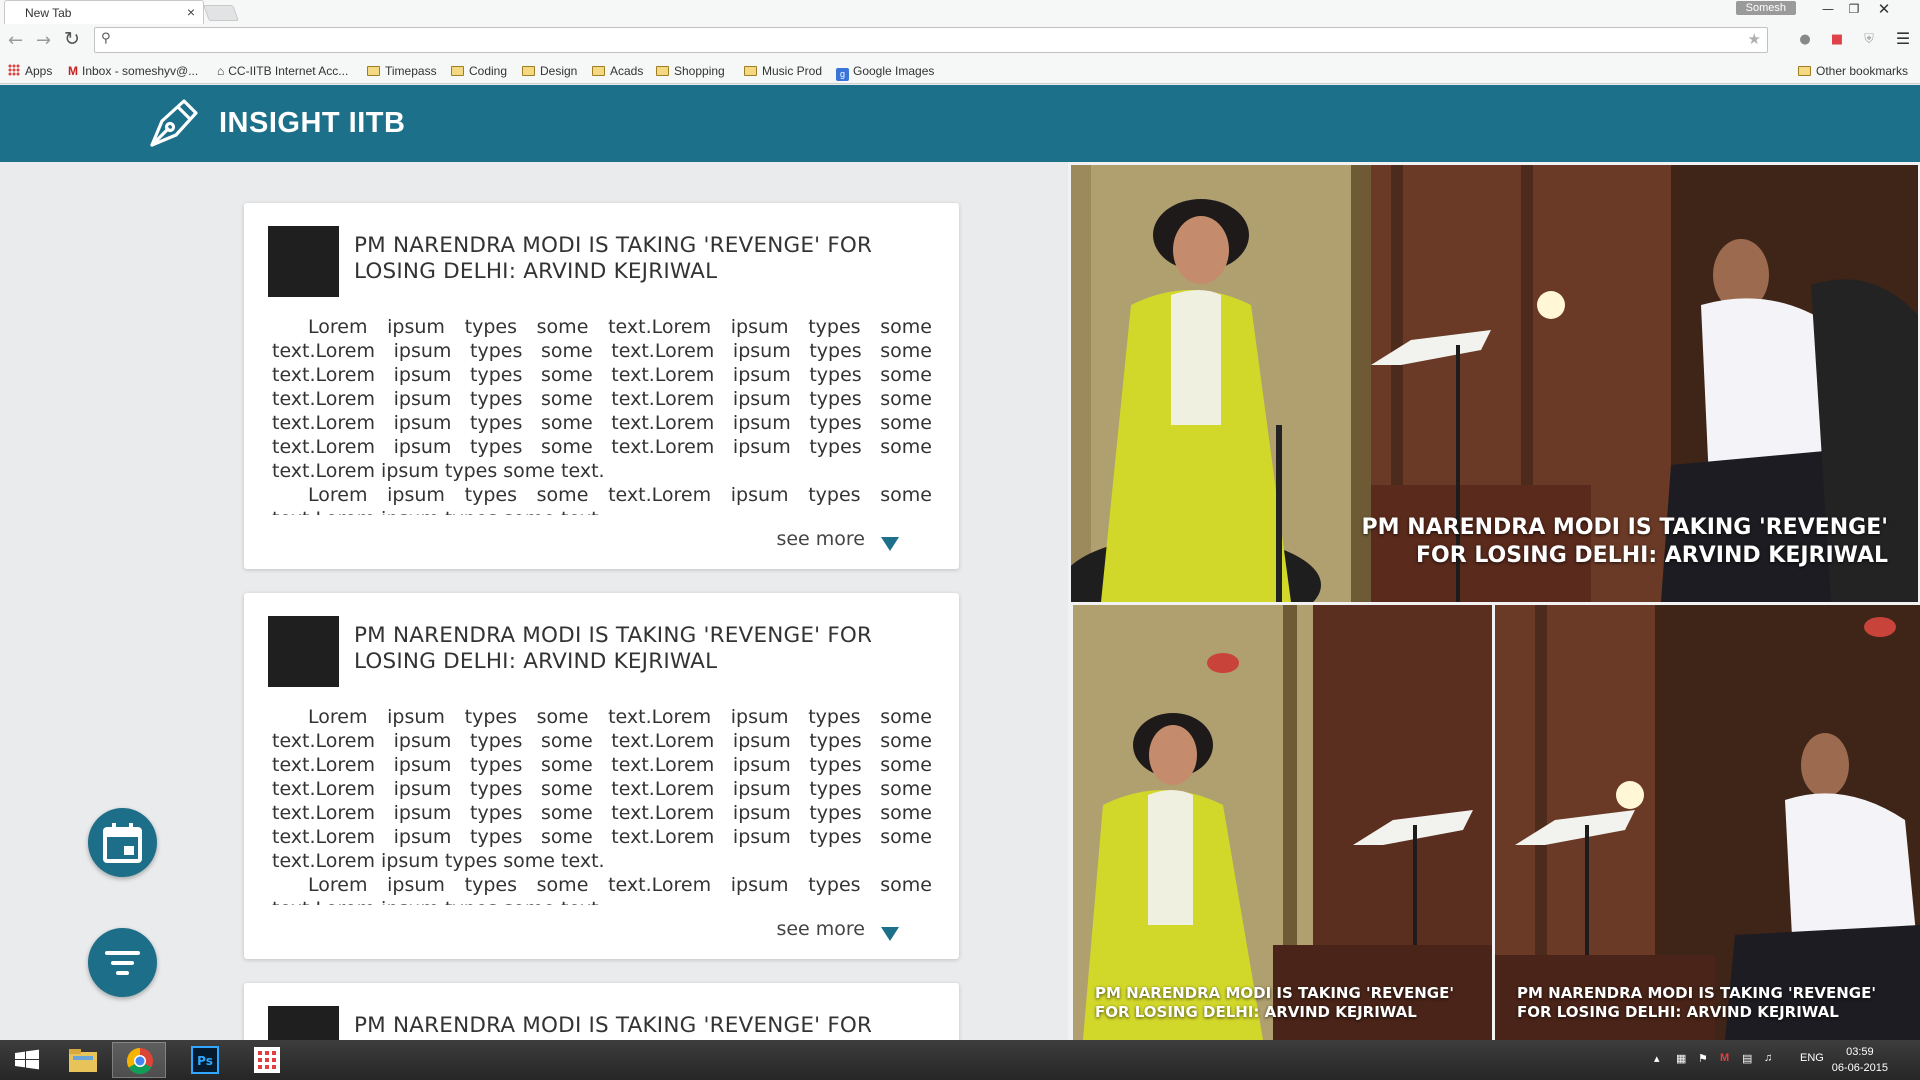  Describe the element at coordinates (1854, 9) in the screenshot. I see `restore-icon: ❐` at that location.